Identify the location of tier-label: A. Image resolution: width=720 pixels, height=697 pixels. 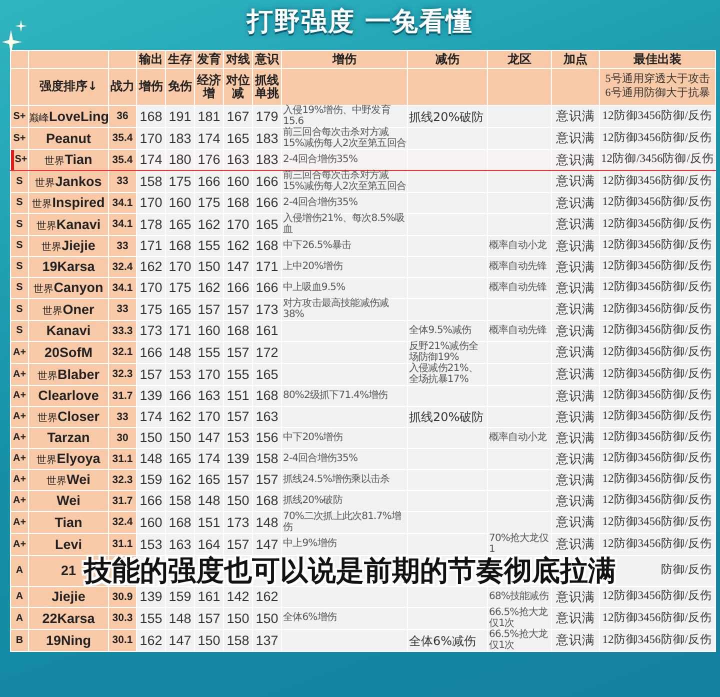
(19, 597).